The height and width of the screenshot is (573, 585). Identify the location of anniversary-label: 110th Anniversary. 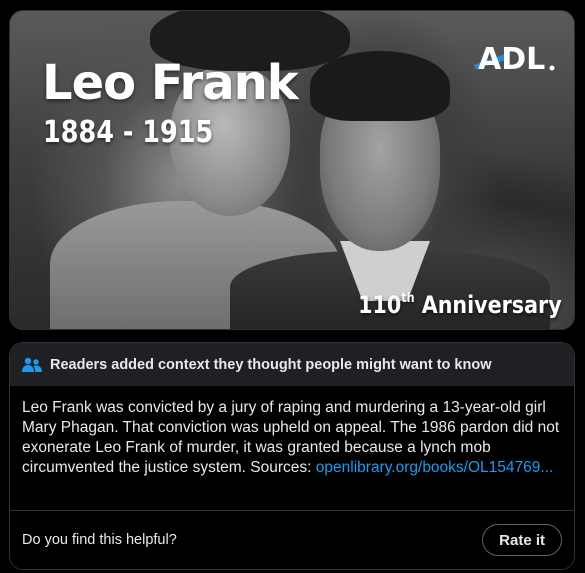
(460, 305).